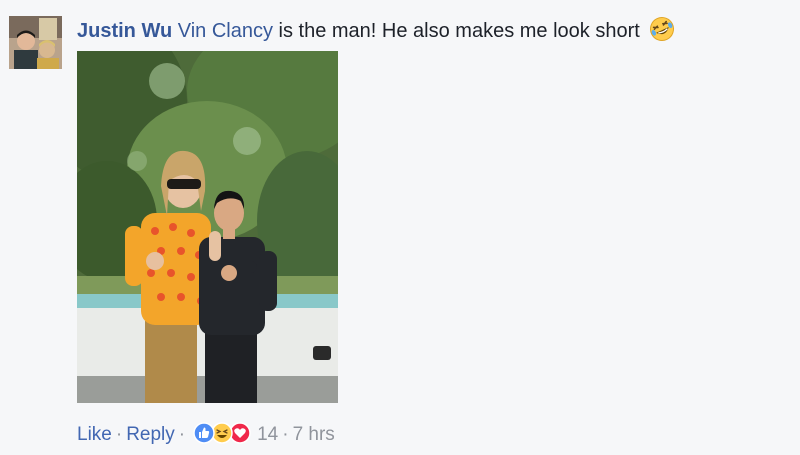  Describe the element at coordinates (225, 31) in the screenshot. I see `mention-link: Vin Clancy` at that location.